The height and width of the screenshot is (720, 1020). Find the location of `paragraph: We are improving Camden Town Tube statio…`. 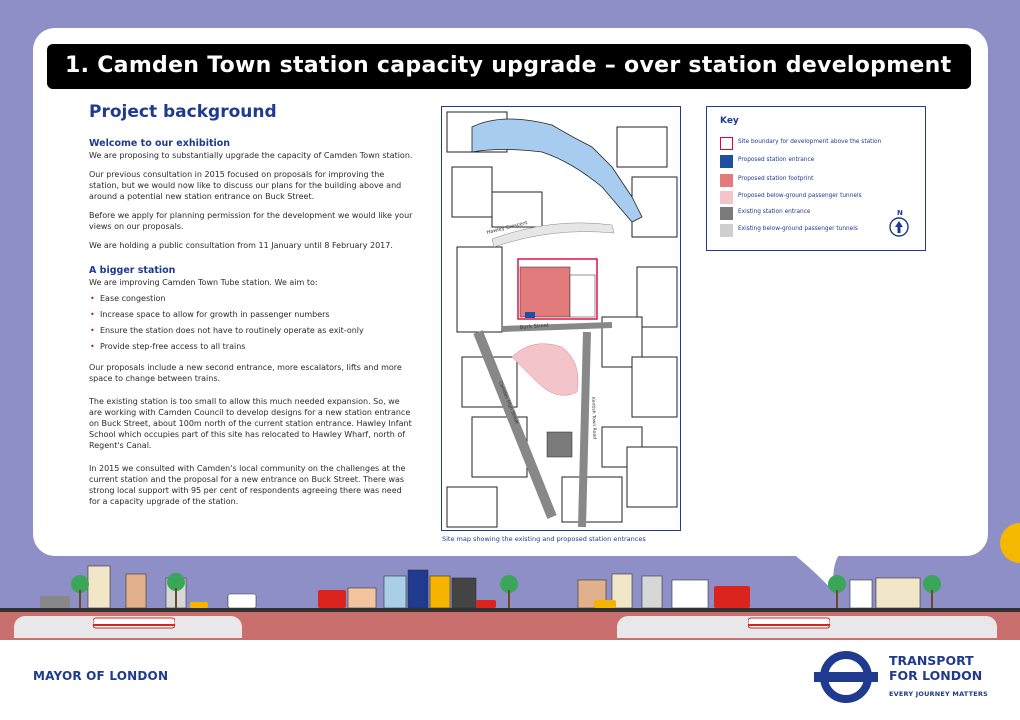

paragraph: We are improving Camden Town Tube statio… is located at coordinates (203, 282).